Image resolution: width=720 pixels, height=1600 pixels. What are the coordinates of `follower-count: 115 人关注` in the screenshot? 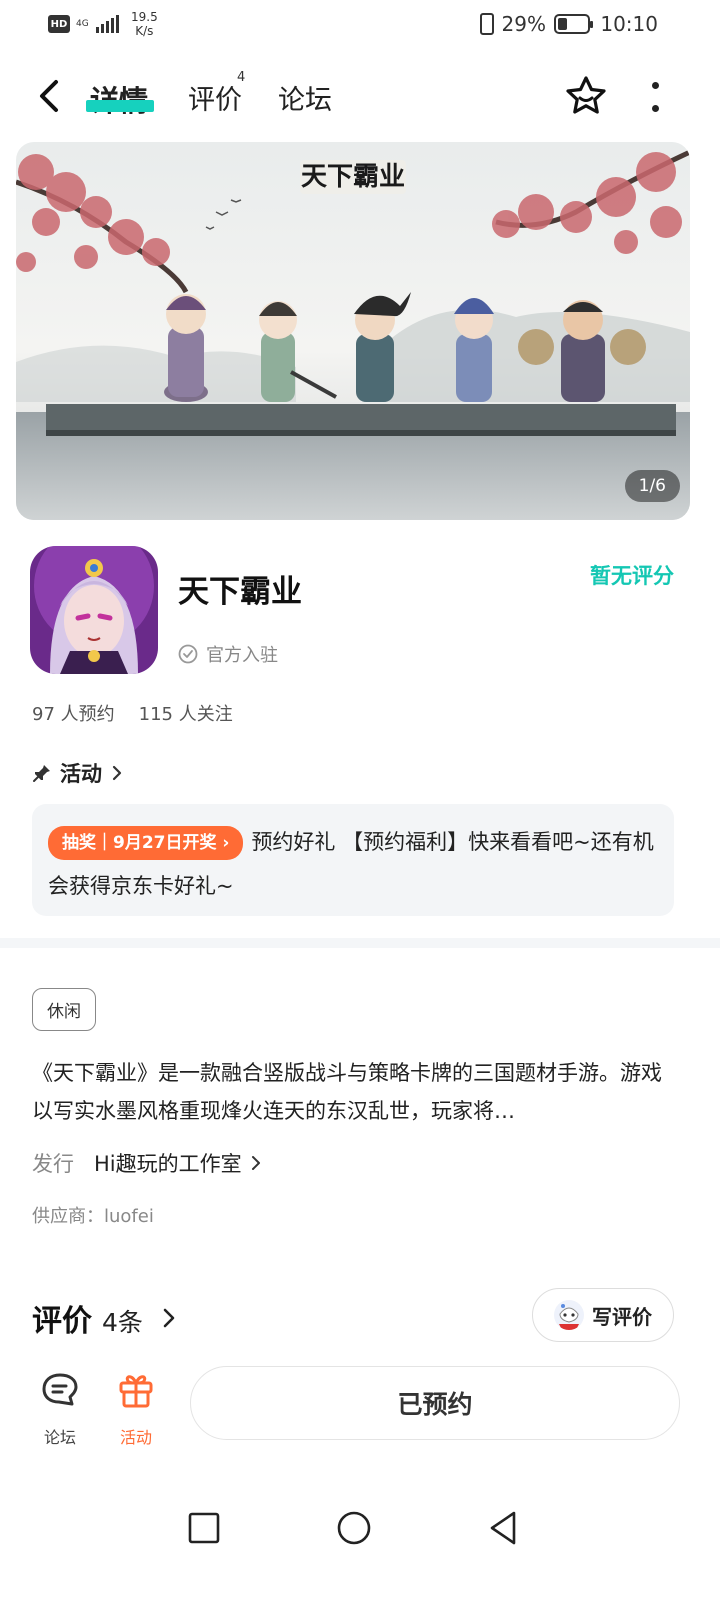 It's located at (185, 714).